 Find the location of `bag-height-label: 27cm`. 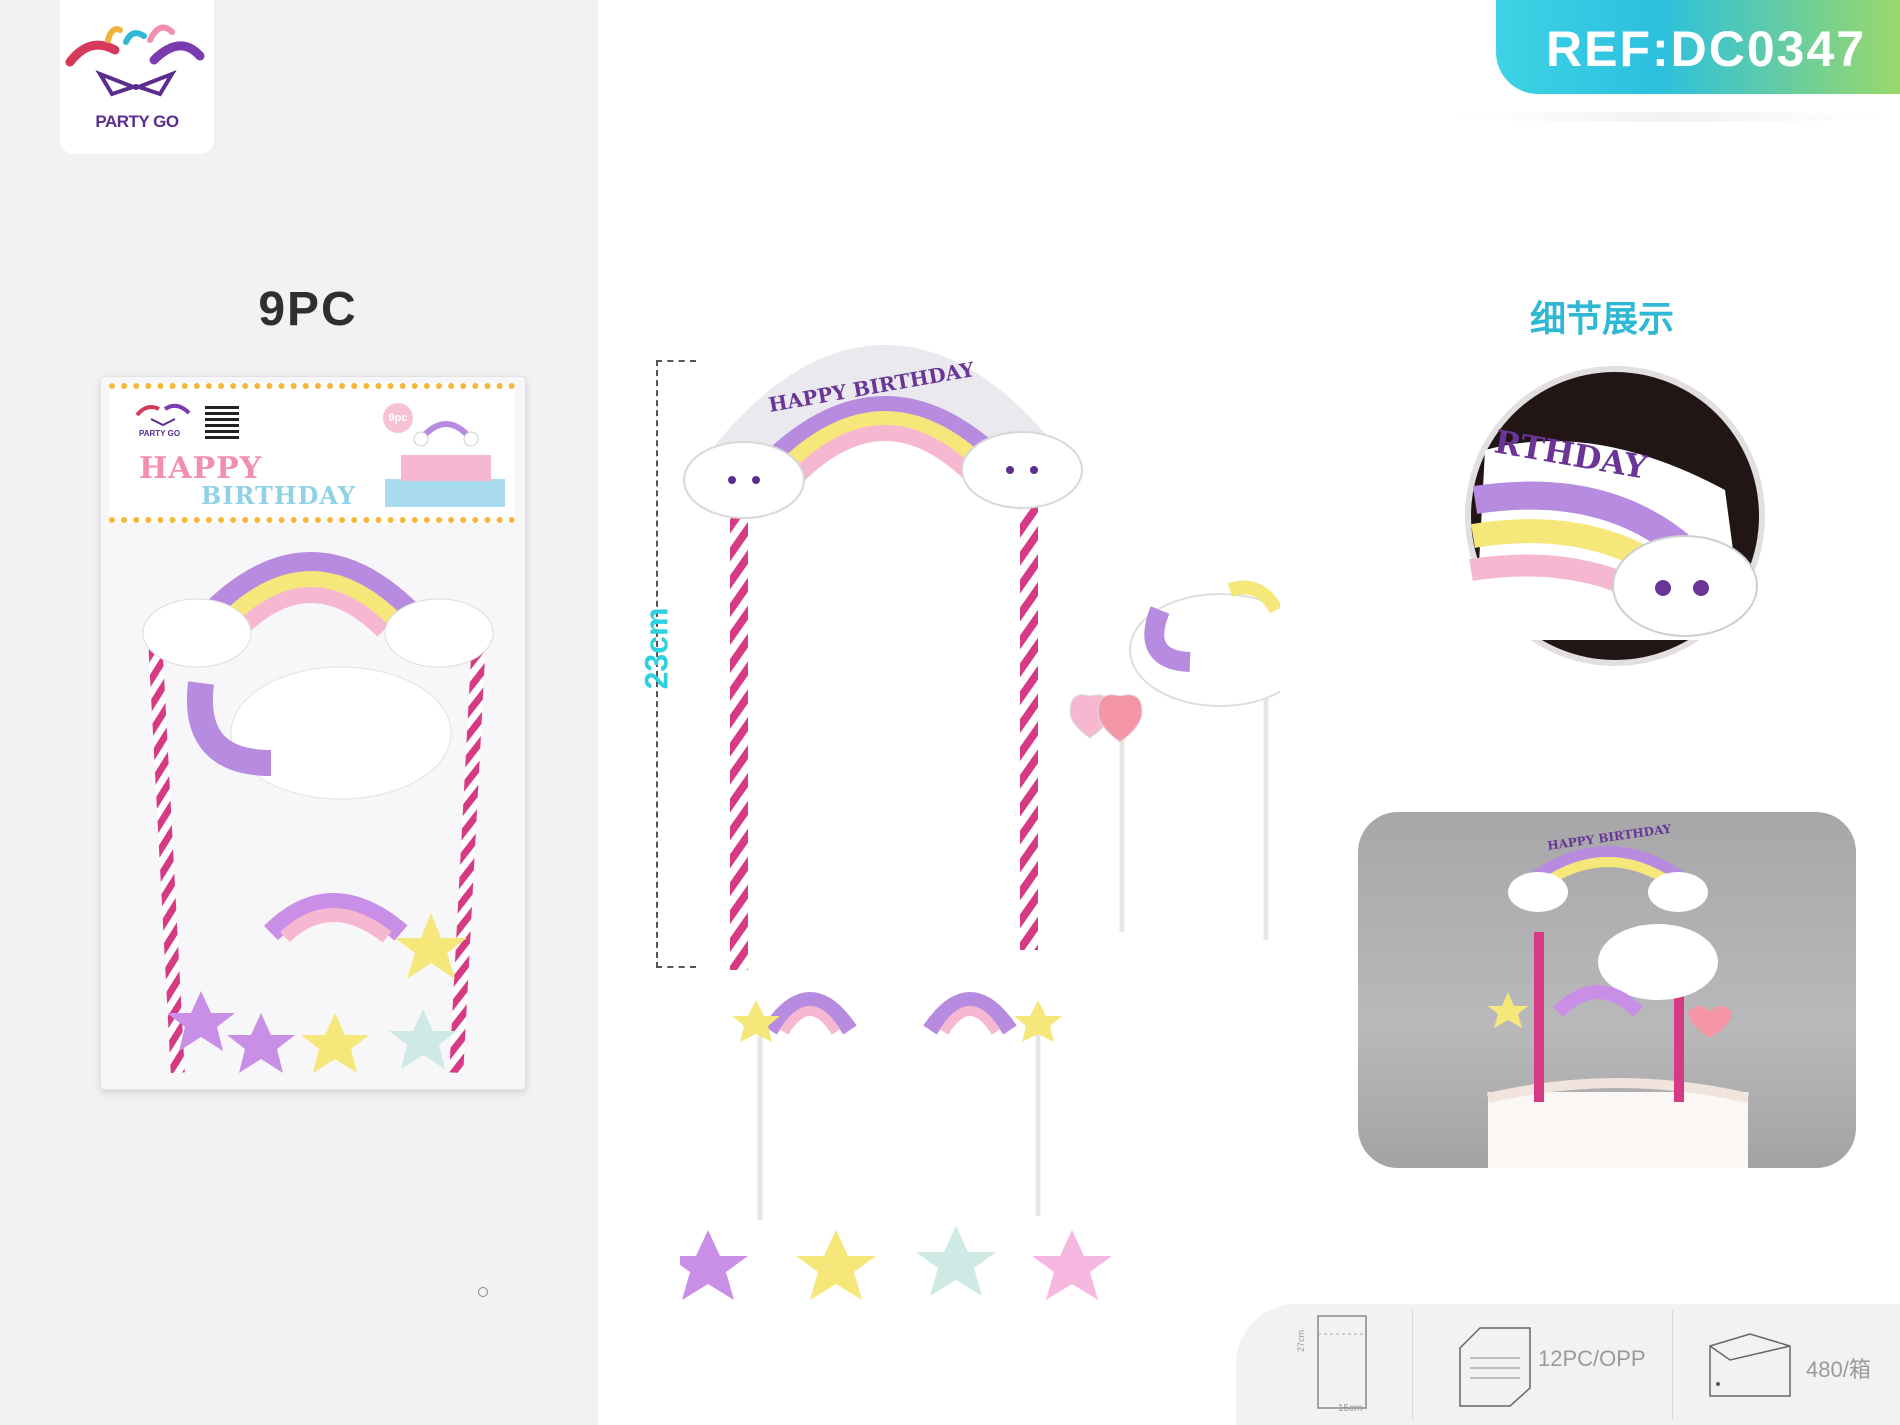

bag-height-label: 27cm is located at coordinates (1301, 1340).